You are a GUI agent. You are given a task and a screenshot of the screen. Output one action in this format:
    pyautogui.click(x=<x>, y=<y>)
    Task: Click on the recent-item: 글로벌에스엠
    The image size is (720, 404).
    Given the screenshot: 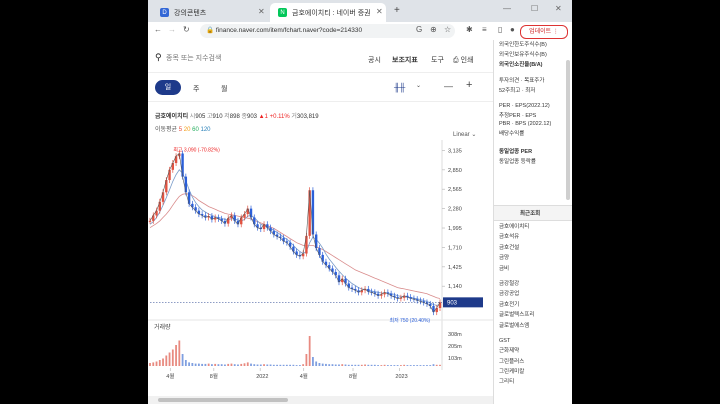 What is the action you would take?
    pyautogui.click(x=534, y=326)
    